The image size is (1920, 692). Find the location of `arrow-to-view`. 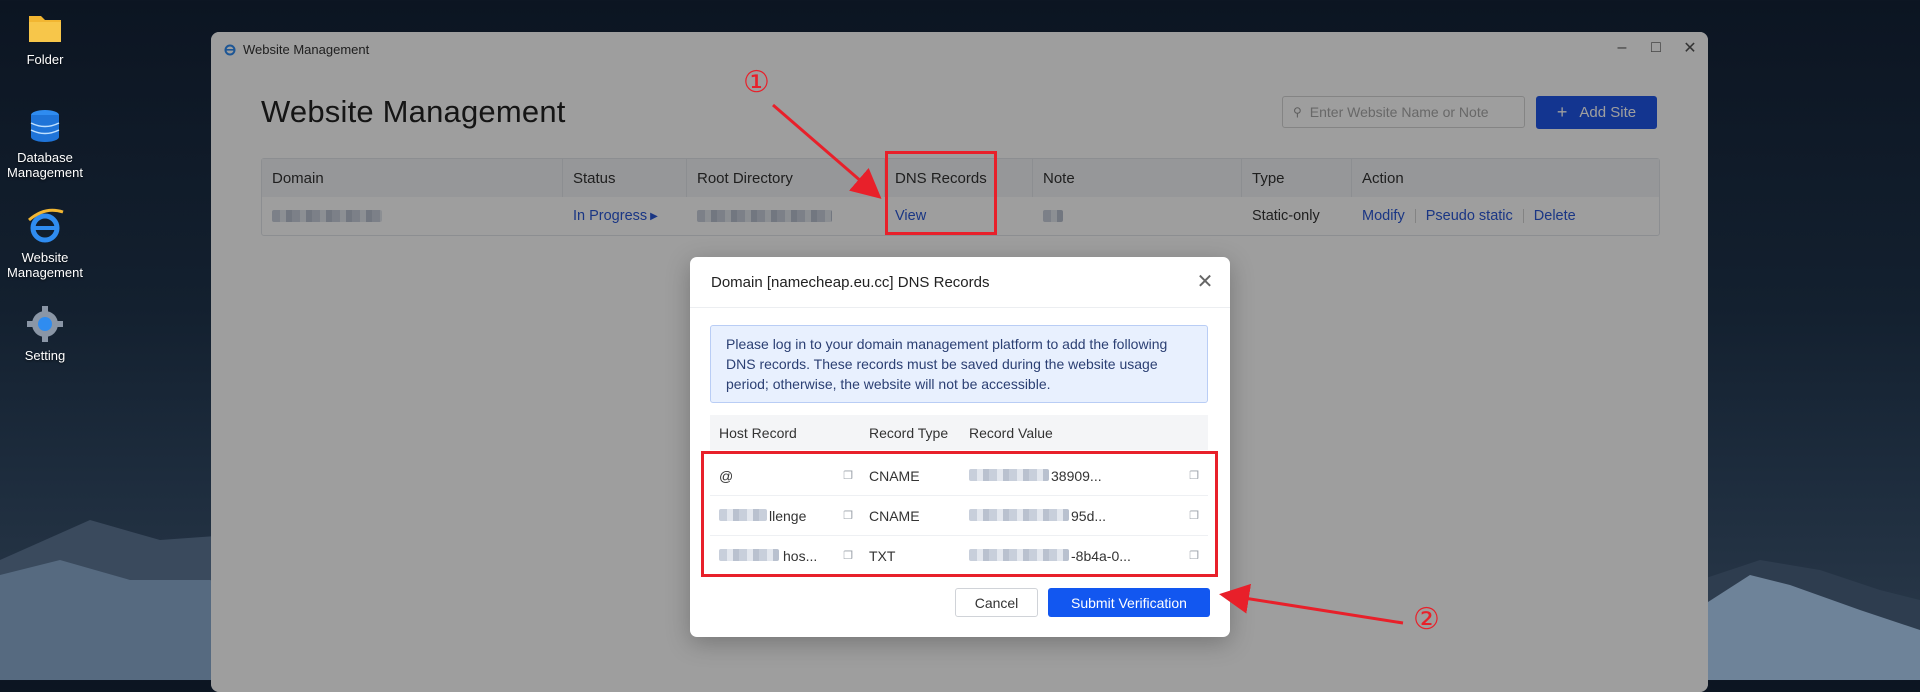

arrow-to-view is located at coordinates (827, 151).